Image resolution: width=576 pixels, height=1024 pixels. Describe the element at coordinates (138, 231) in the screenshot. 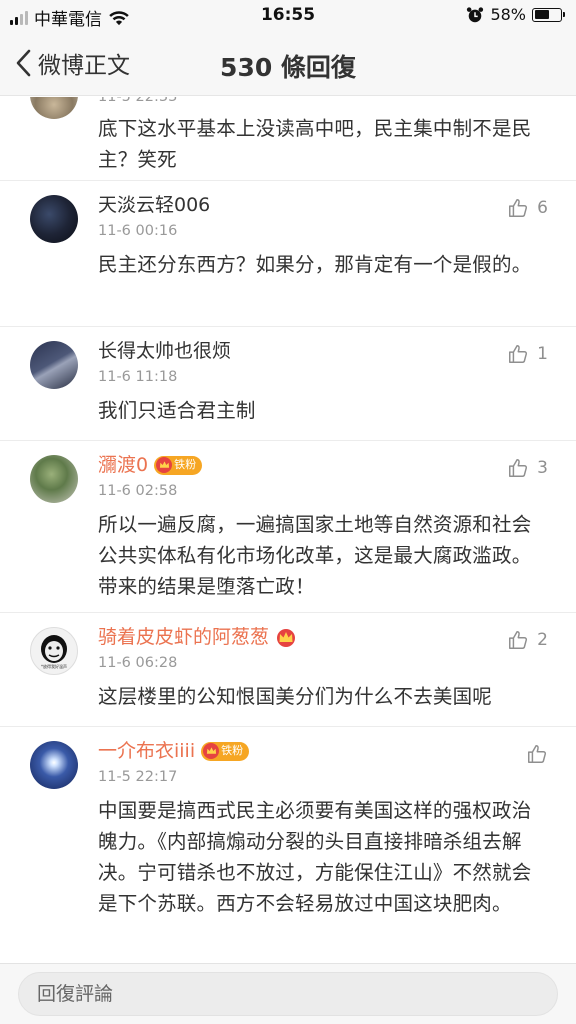

I see `comment-time: 11-6 00:16` at that location.